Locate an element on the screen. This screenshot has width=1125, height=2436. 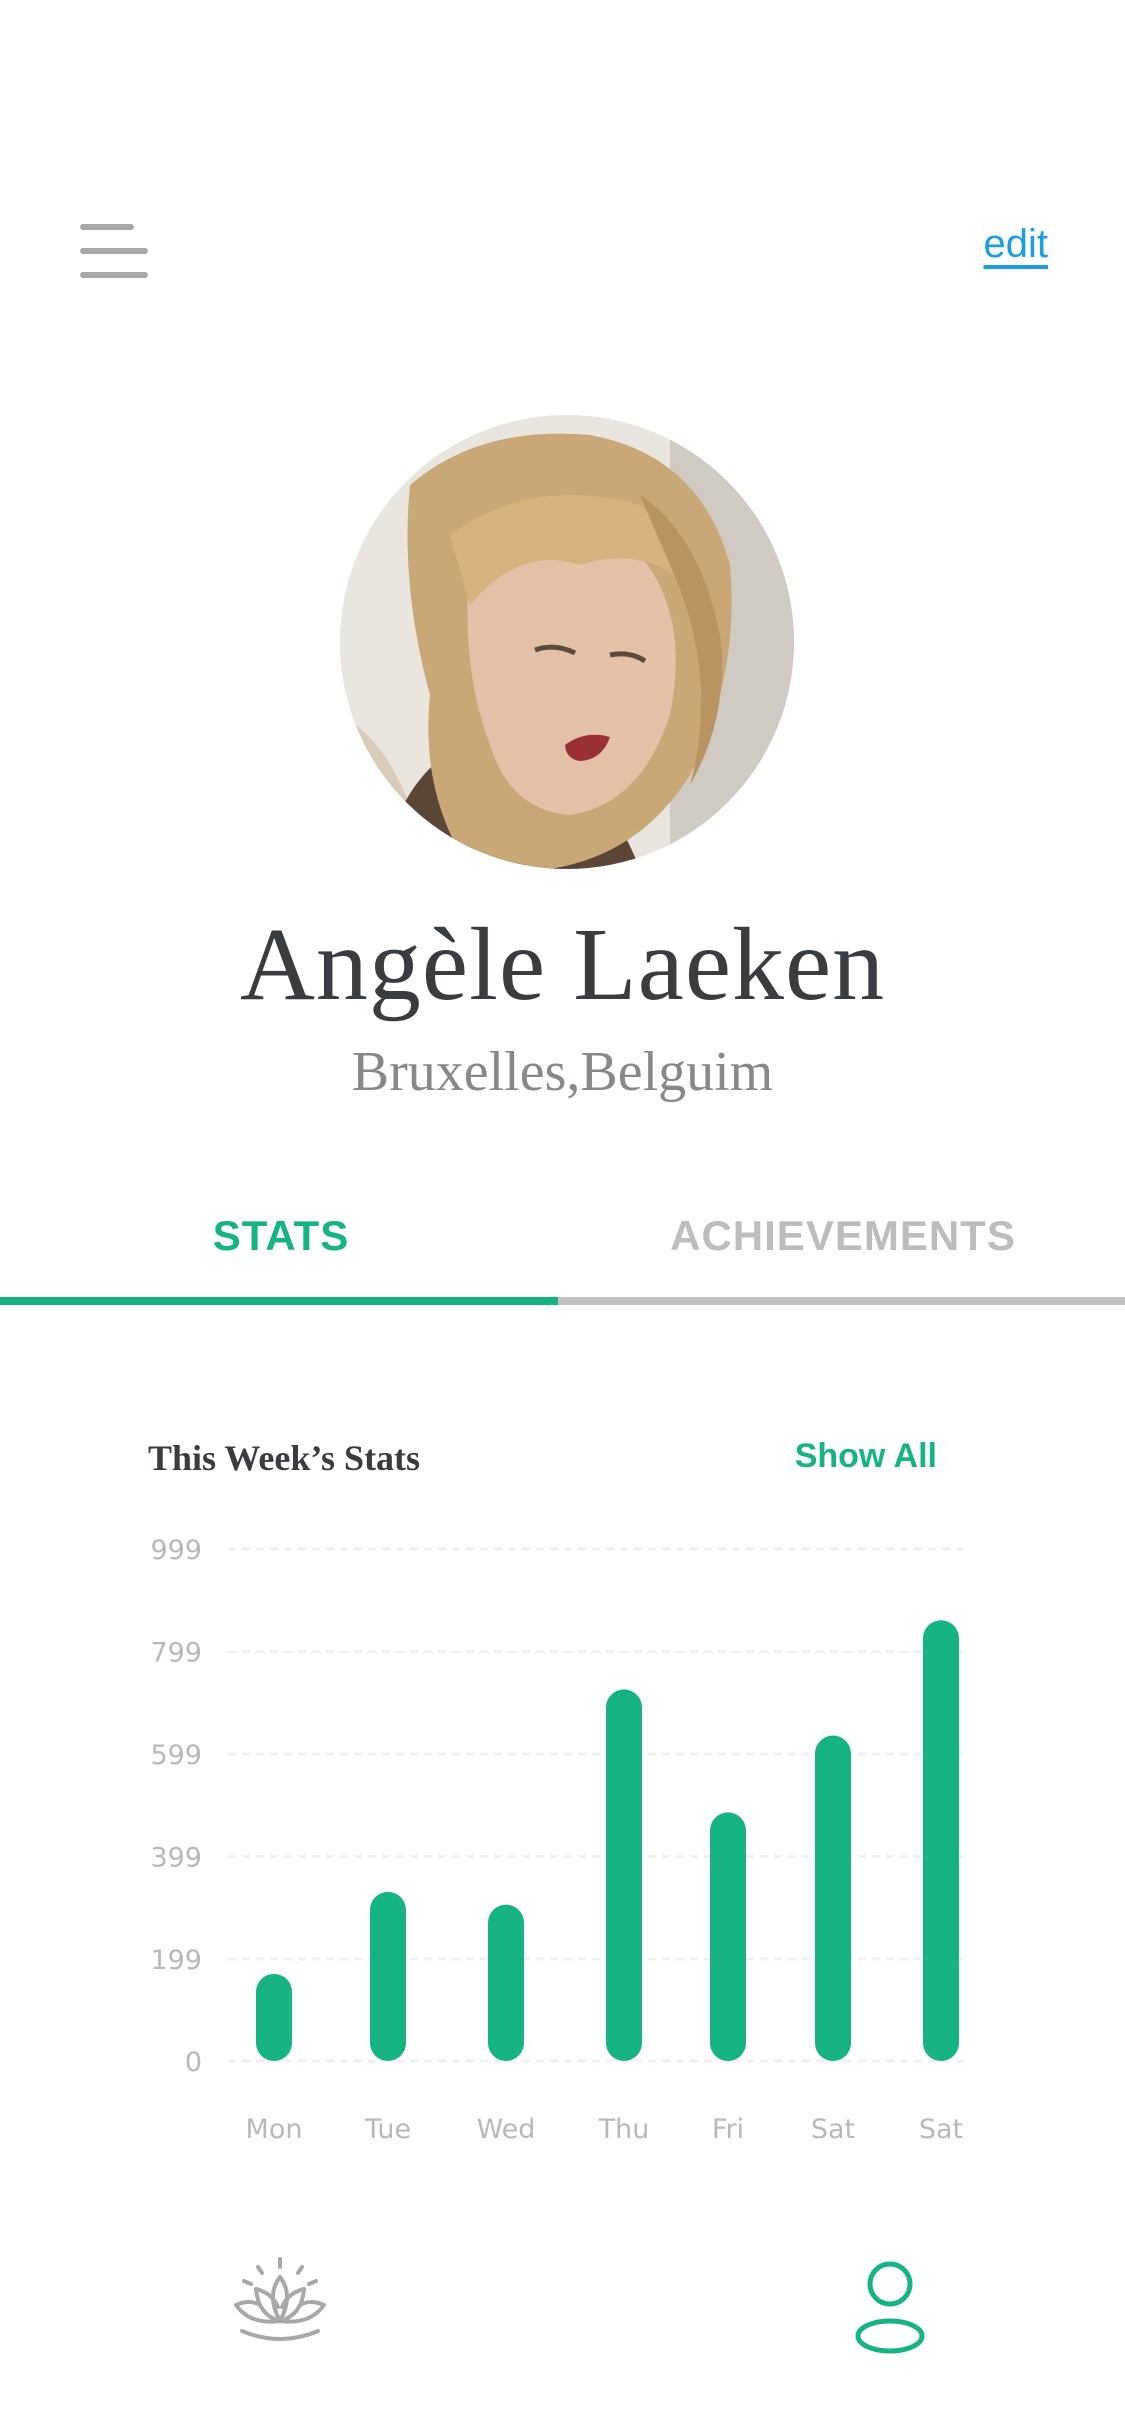
x-tick-label: Wed is located at coordinates (506, 2129).